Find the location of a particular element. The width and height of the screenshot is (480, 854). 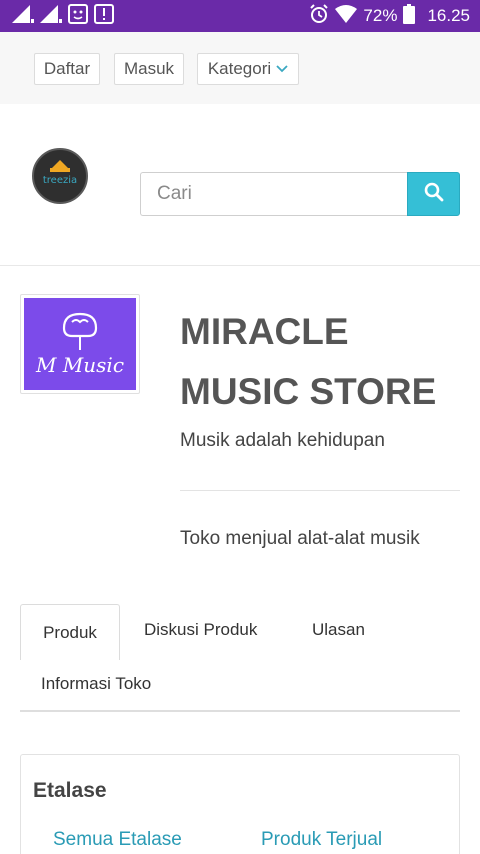

tab-ulasan: Ulasan is located at coordinates (338, 630).